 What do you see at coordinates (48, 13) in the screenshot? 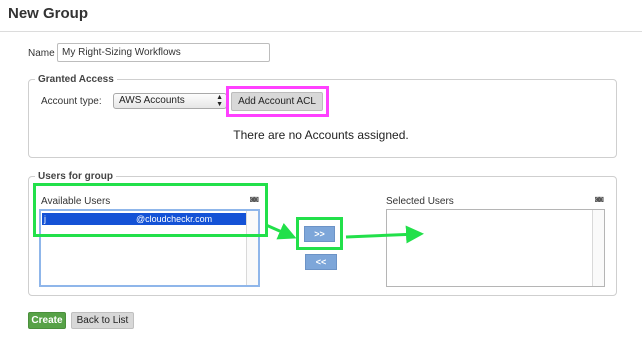
I see `page-title: New Group` at bounding box center [48, 13].